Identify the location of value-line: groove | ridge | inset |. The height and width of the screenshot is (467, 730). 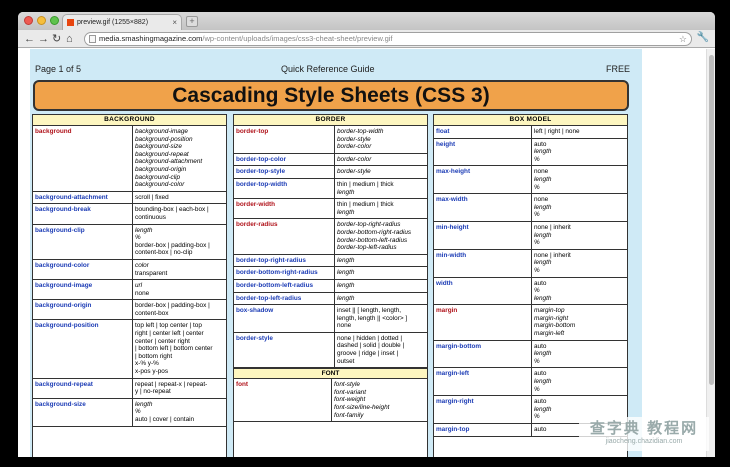
(368, 354).